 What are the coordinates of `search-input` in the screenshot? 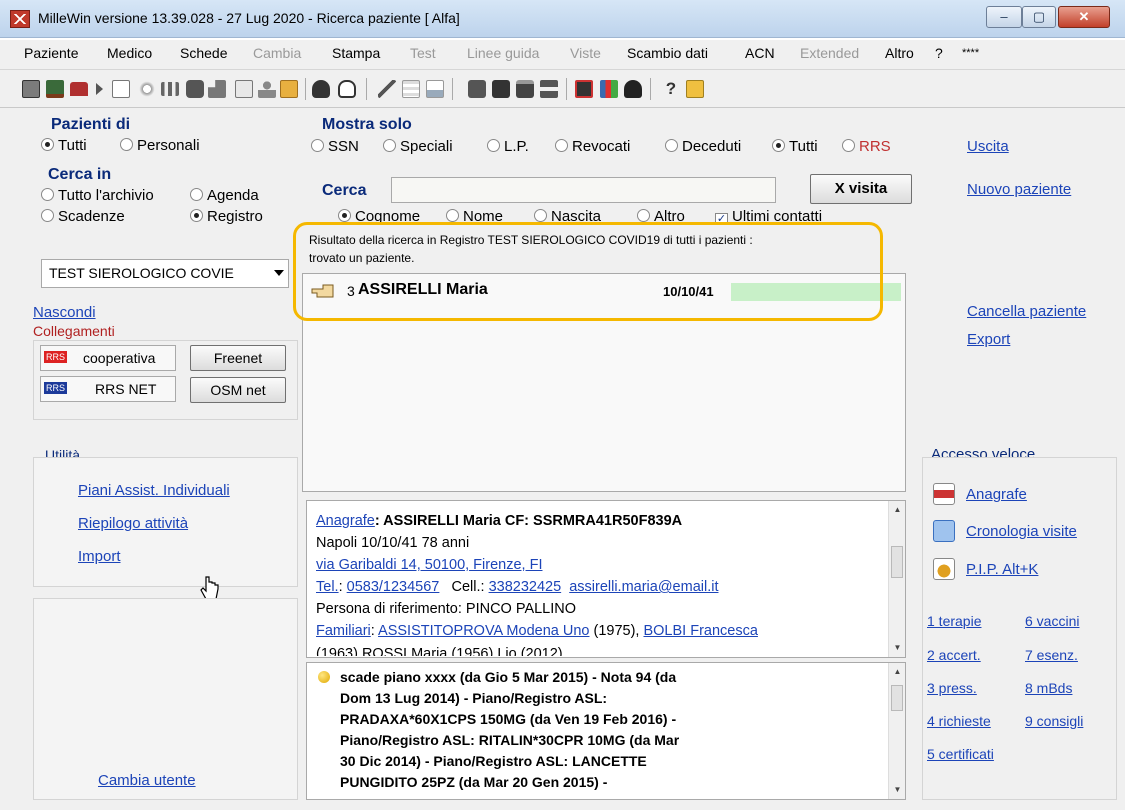 It's located at (583, 190).